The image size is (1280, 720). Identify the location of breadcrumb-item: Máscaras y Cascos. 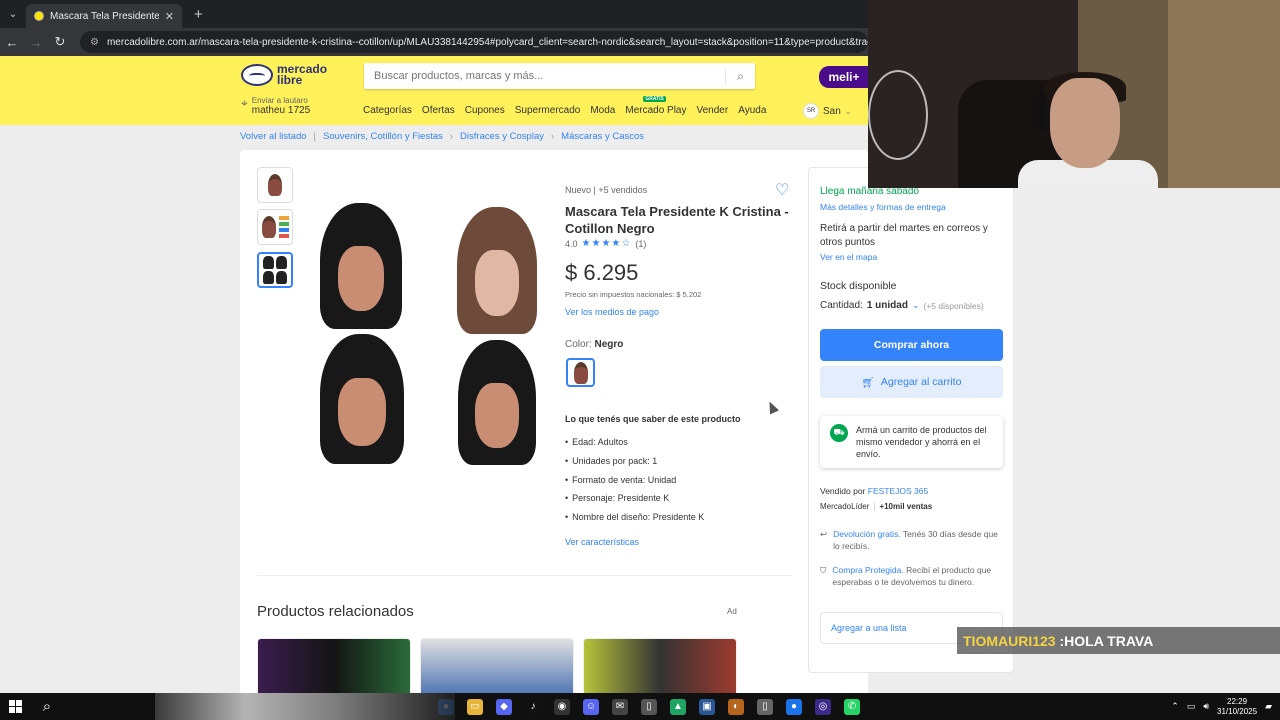
(602, 136).